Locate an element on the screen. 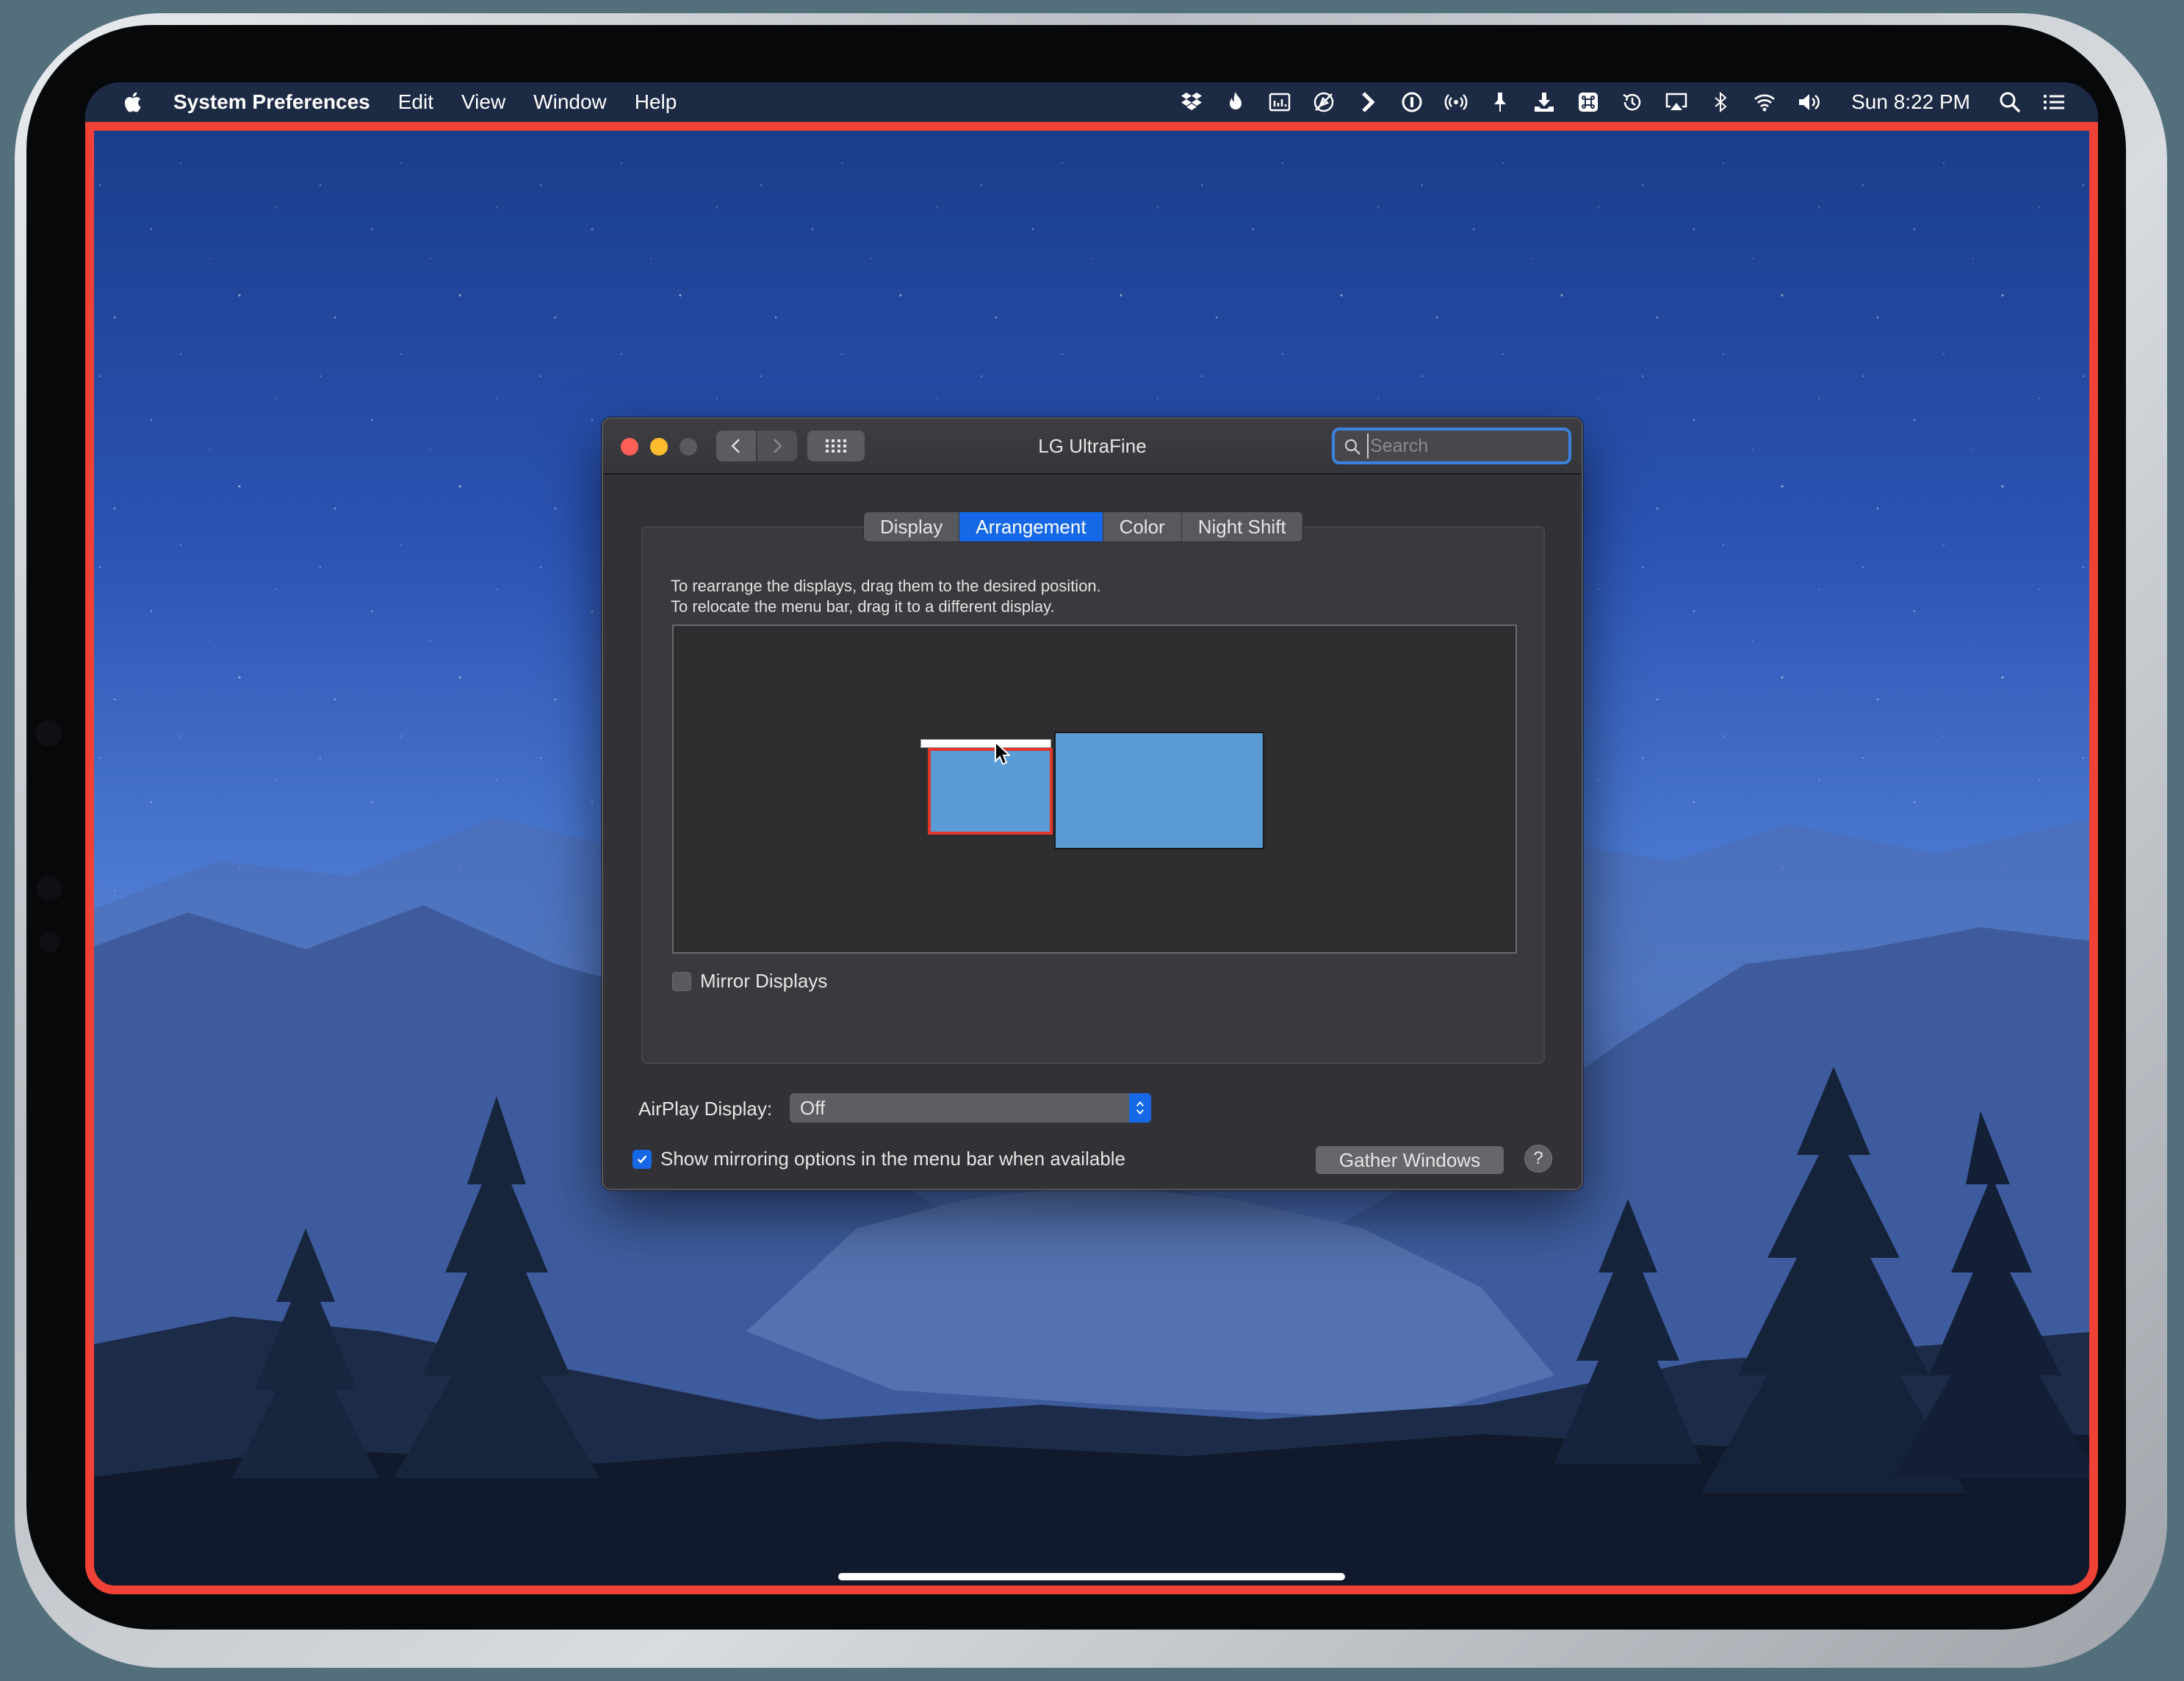 This screenshot has width=2184, height=1681. time-machine-icon is located at coordinates (1633, 102).